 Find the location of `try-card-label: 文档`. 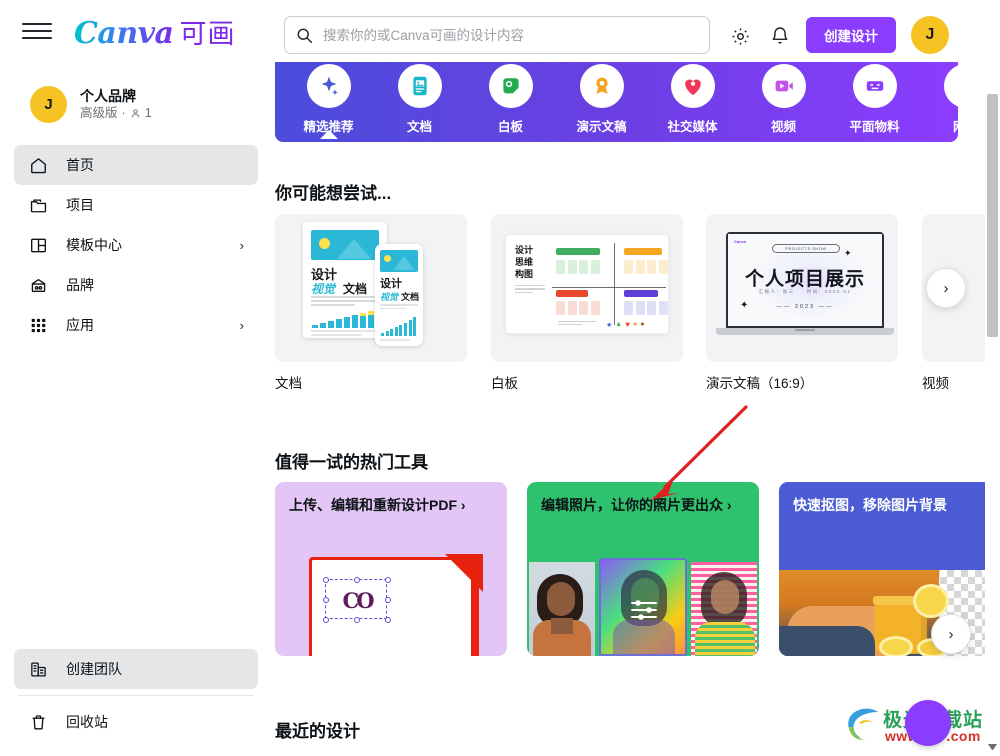

try-card-label: 文档 is located at coordinates (288, 383).